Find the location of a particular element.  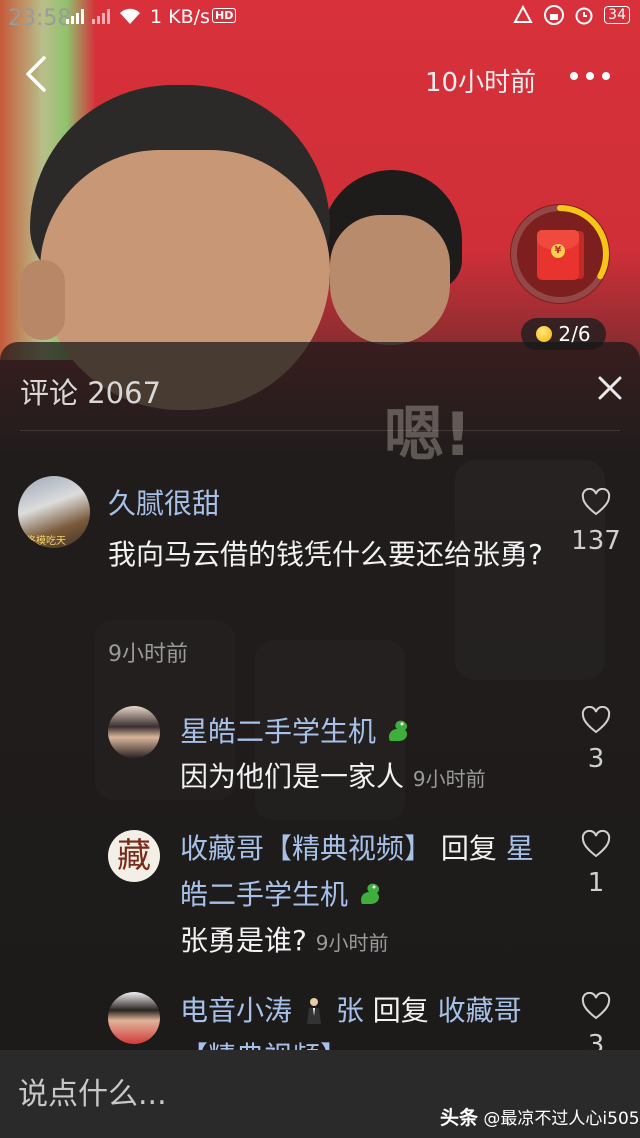

hd-badge: HD is located at coordinates (224, 15).